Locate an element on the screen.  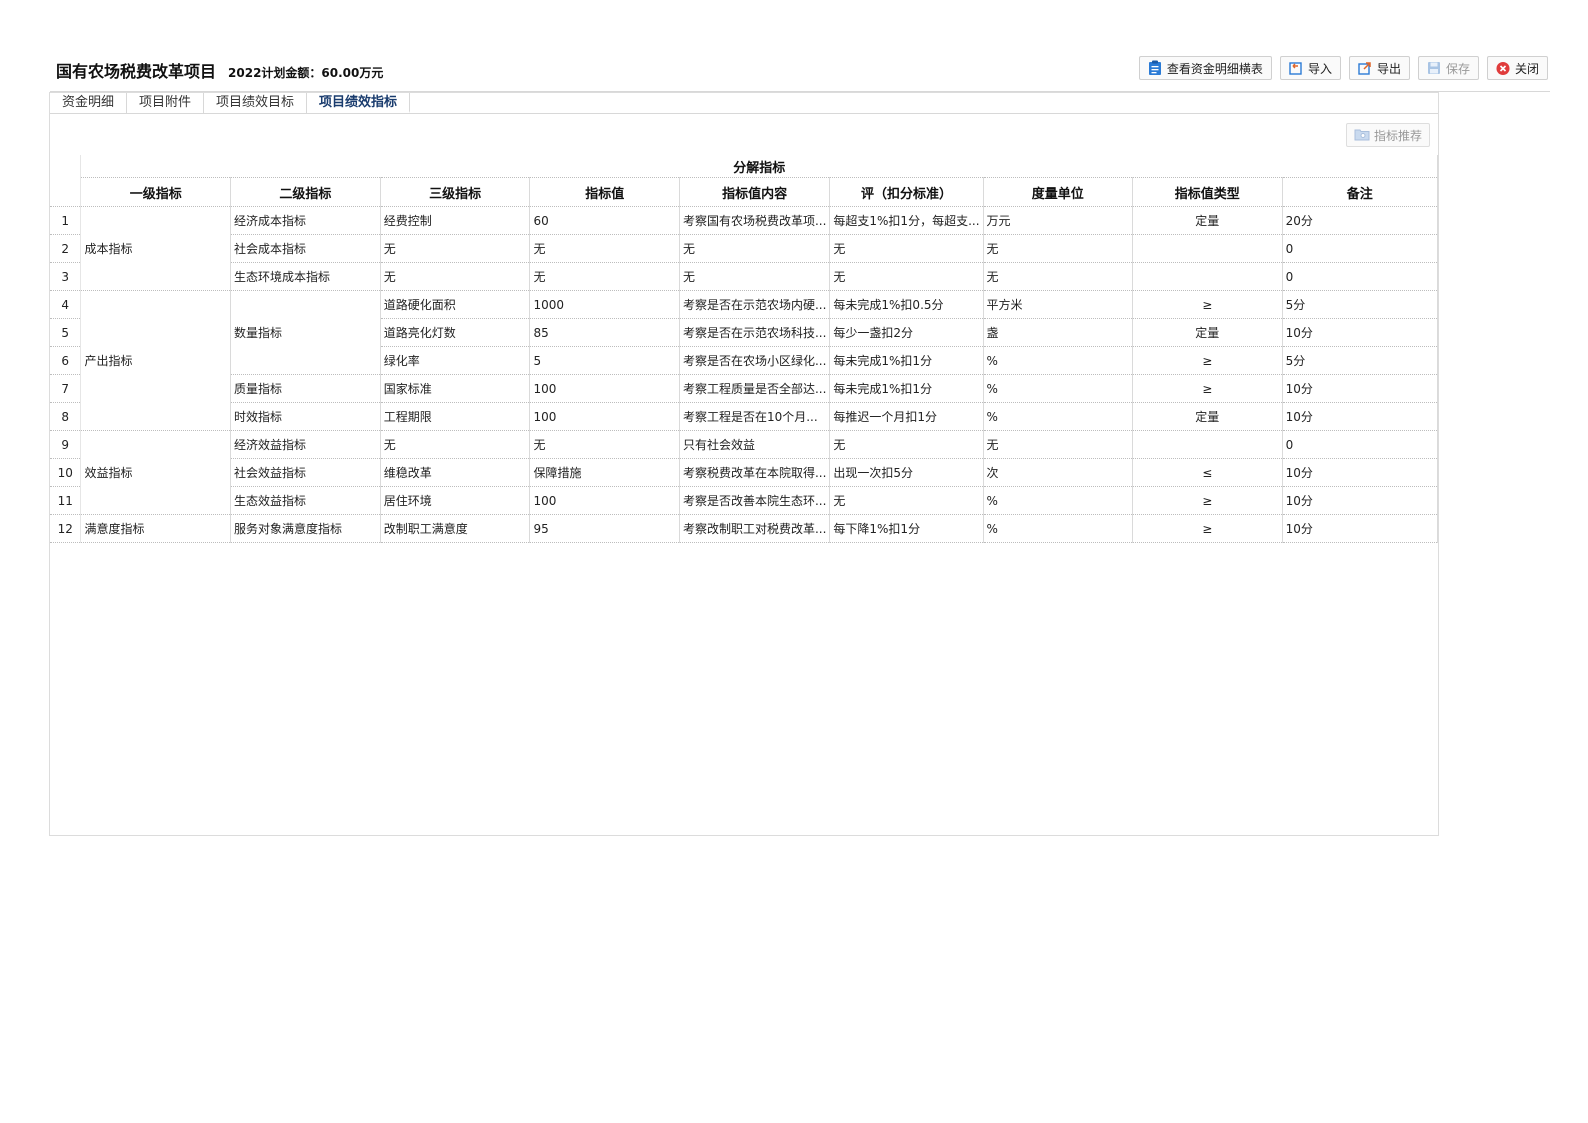
cell-unit: 万元 is located at coordinates (1058, 220).